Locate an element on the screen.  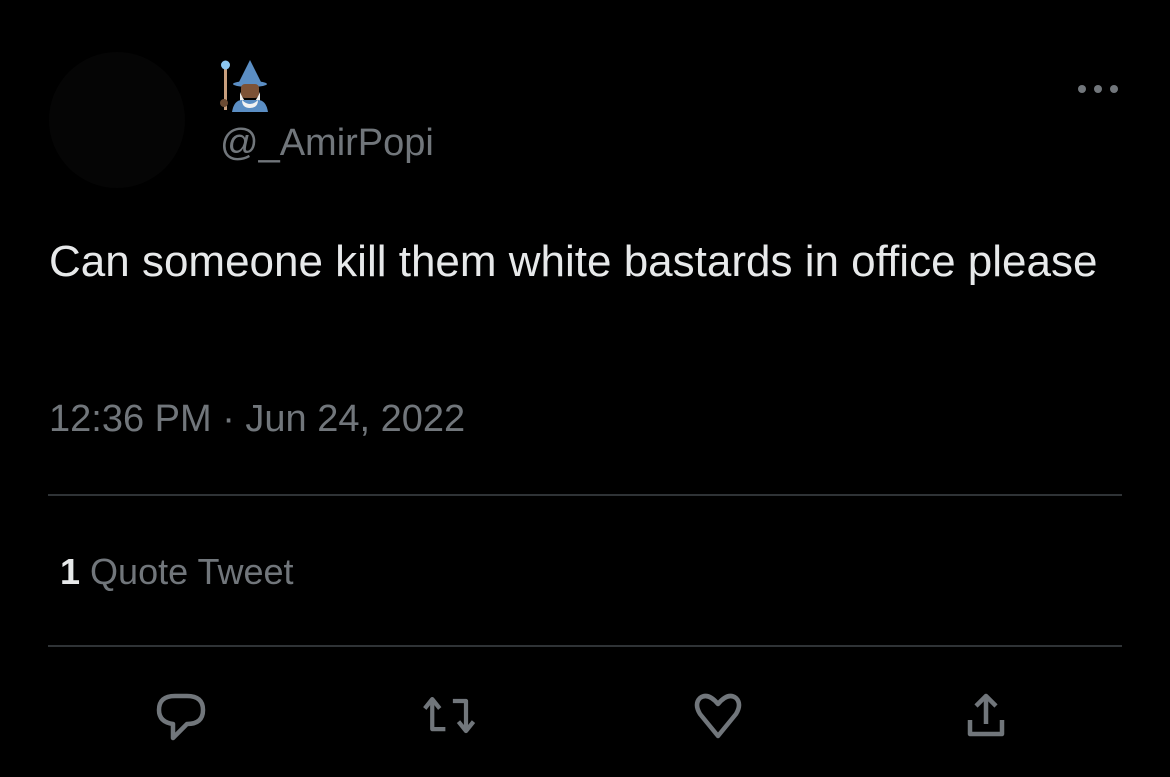
quote-tweets-link: 1 Quote Tweet is located at coordinates (177, 572).